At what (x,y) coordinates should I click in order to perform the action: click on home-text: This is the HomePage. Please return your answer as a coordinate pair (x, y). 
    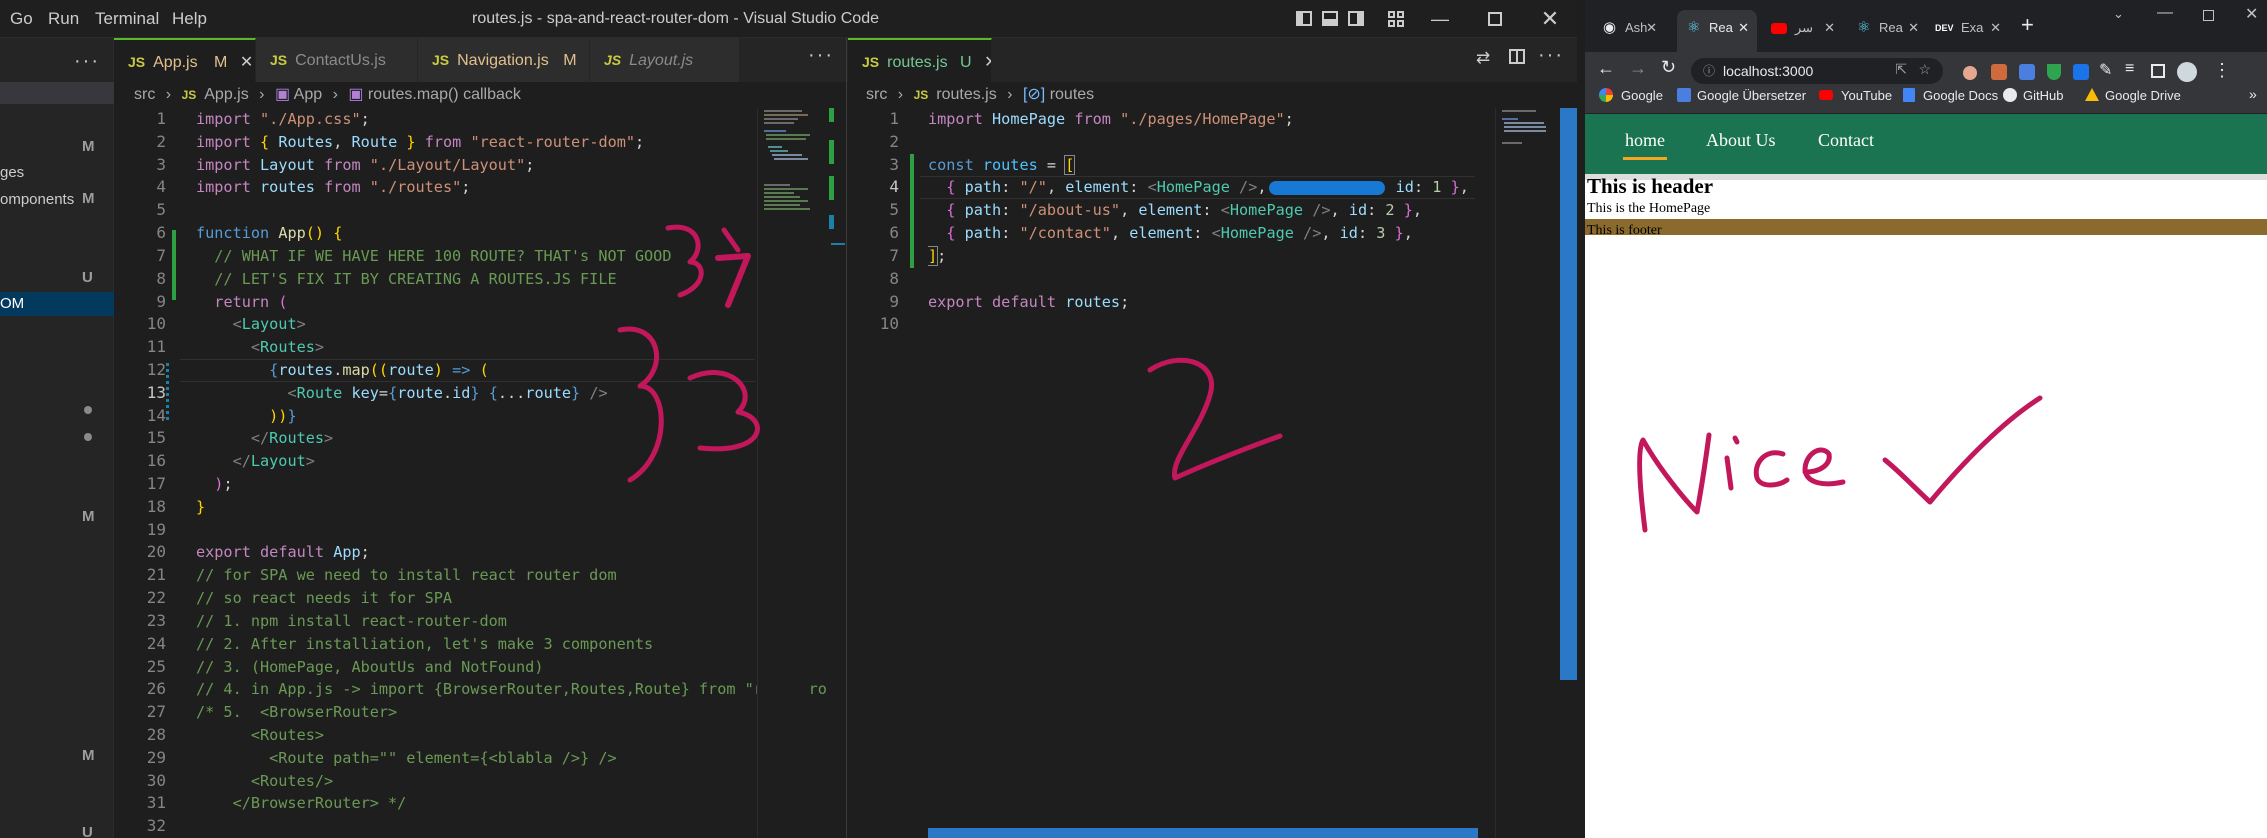
    Looking at the image, I should click on (1649, 208).